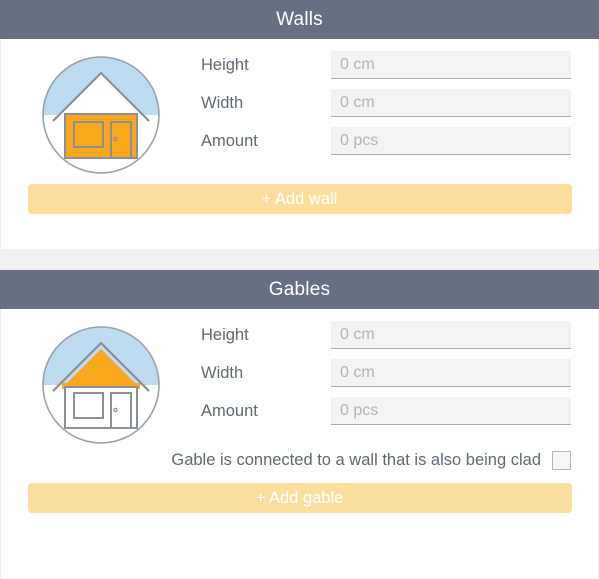  I want to click on gables-icon-cell, so click(101, 383).